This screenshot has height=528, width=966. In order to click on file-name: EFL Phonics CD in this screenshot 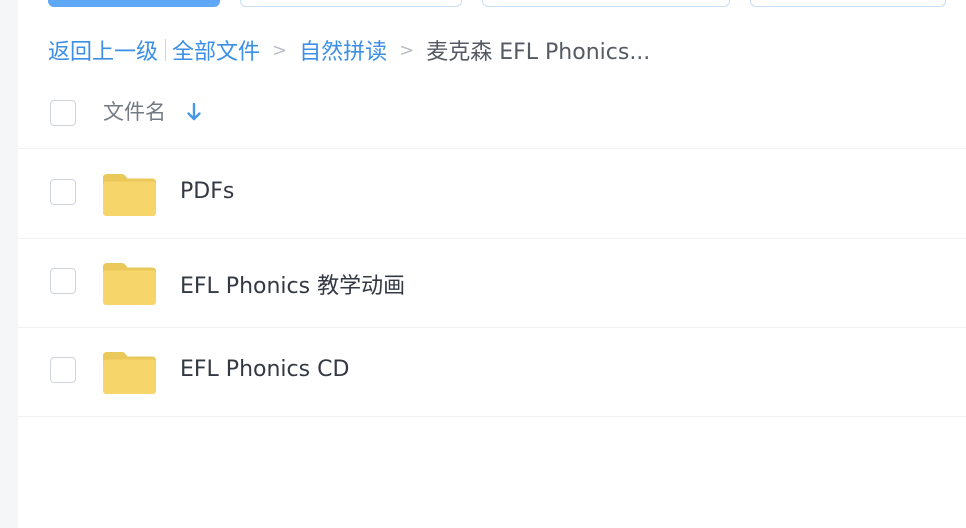, I will do `click(264, 369)`.